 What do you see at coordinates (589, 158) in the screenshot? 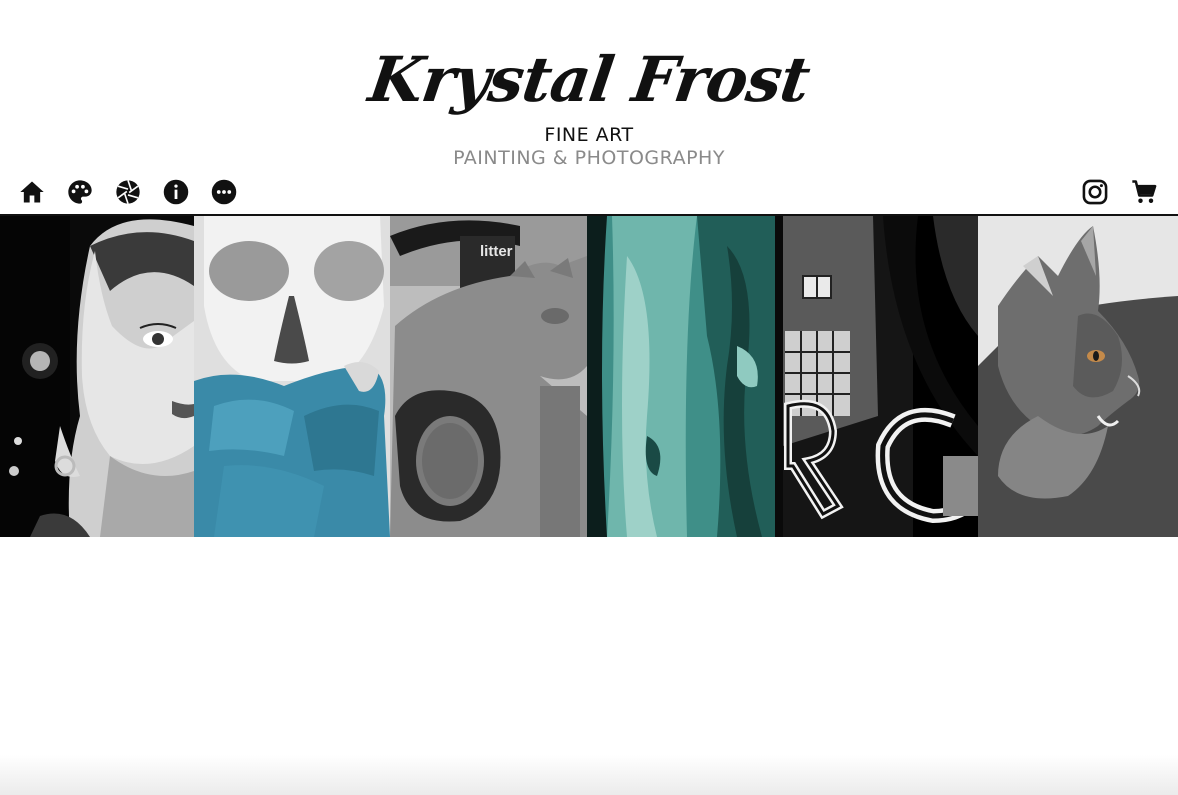
I see `tagline-painting-photography: PAINTING & PHOTOGRAPHY` at bounding box center [589, 158].